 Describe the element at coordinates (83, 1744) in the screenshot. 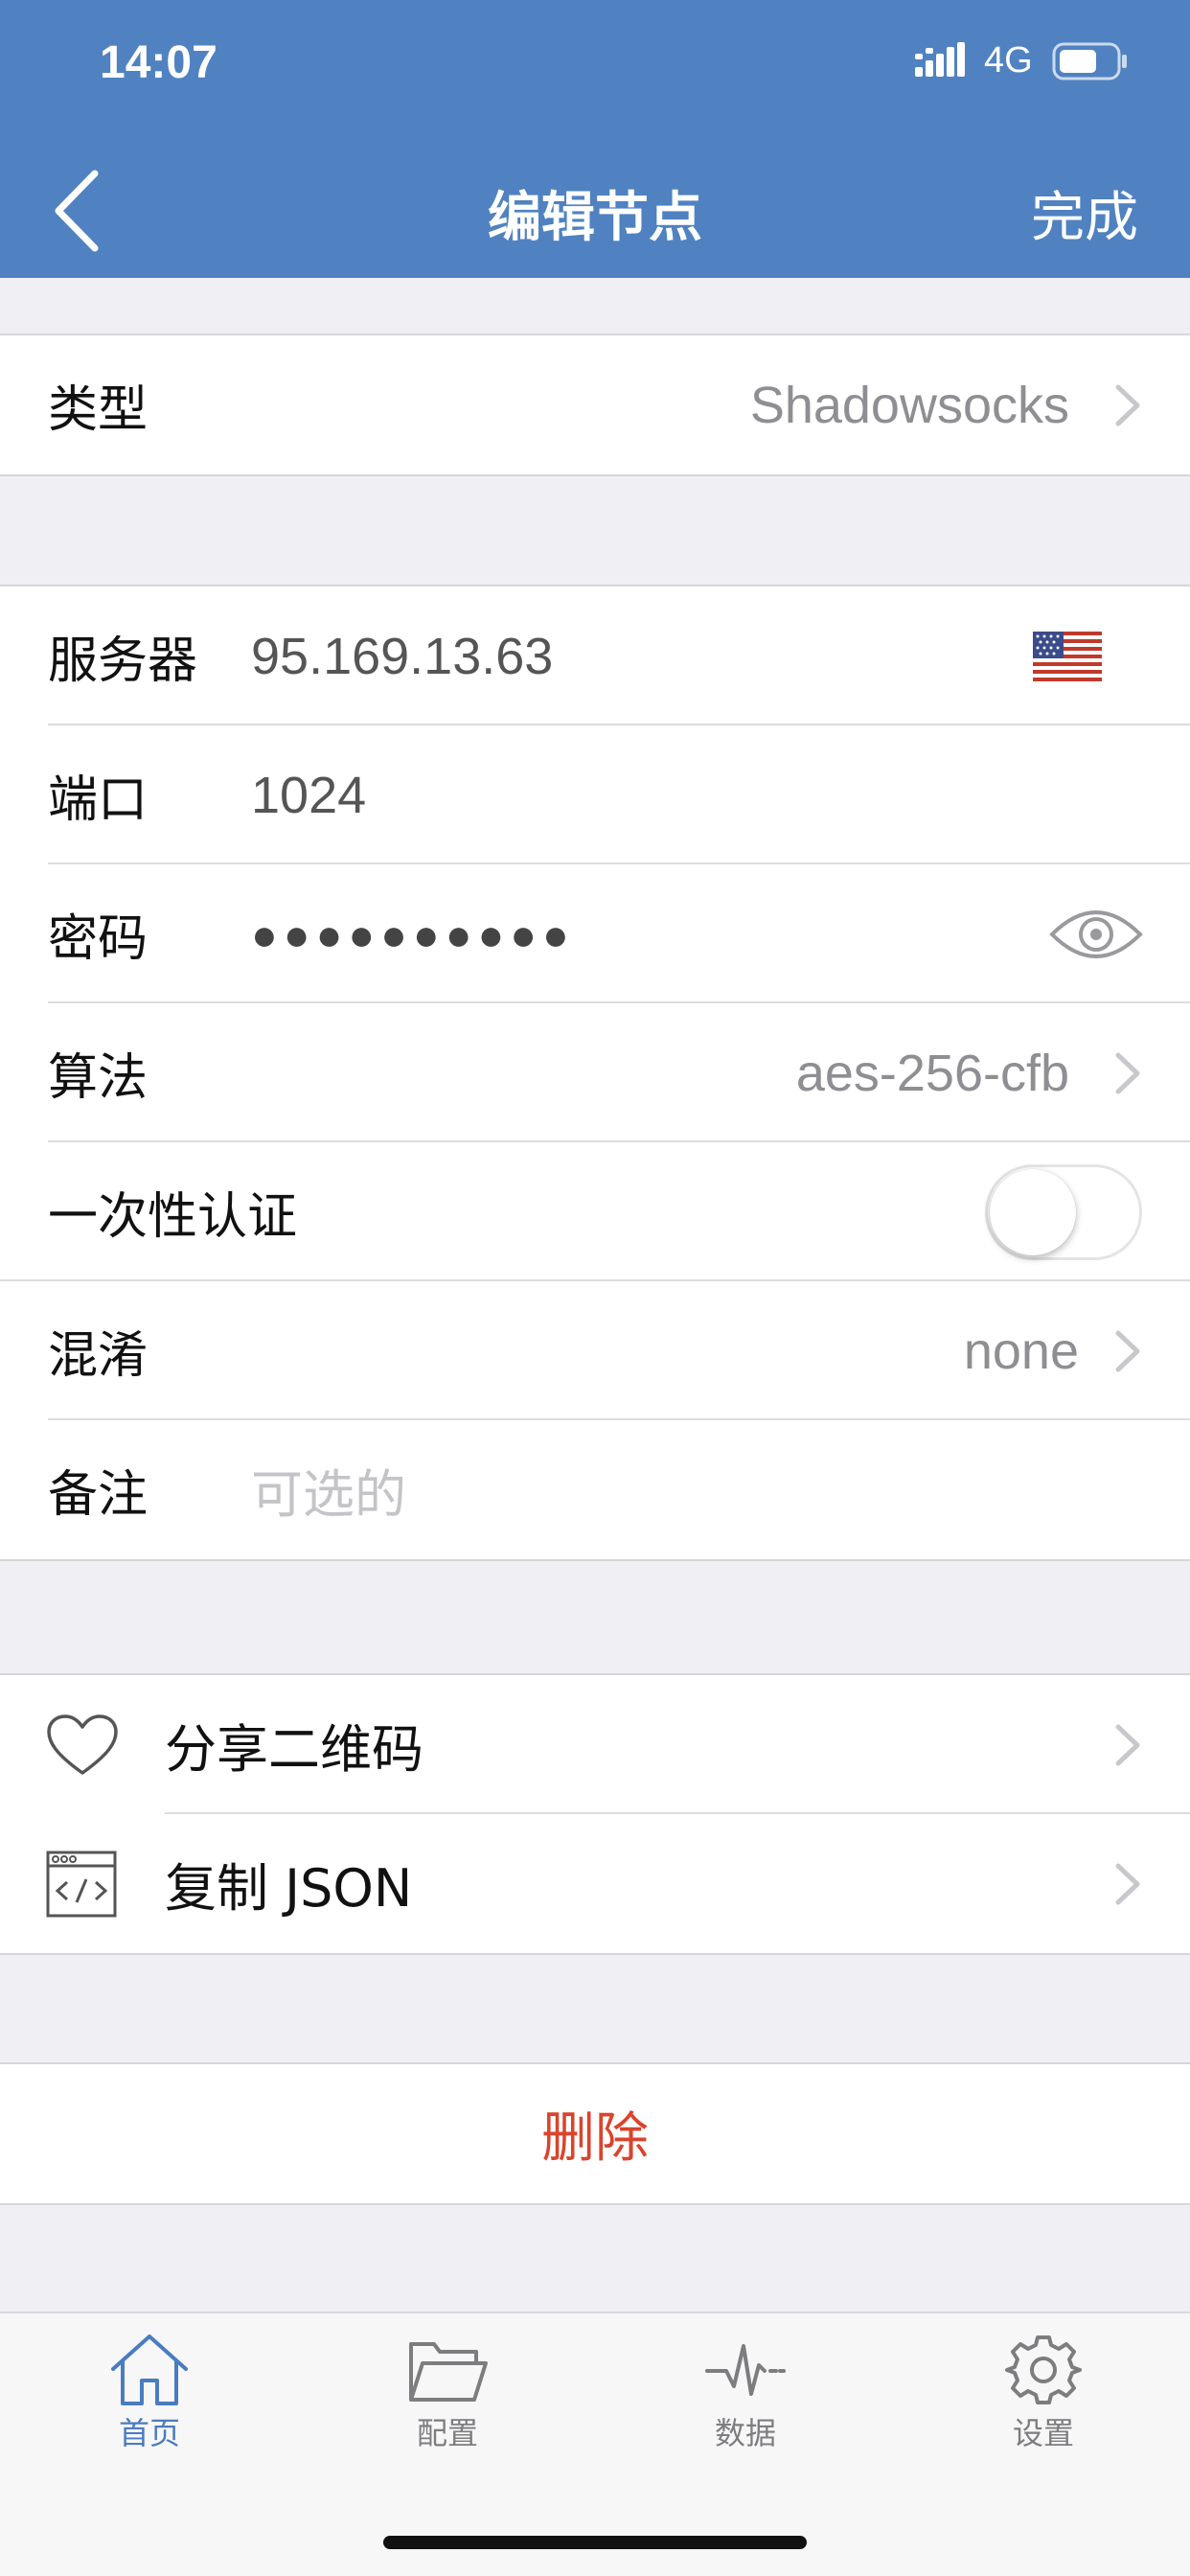

I see `heart-icon` at that location.